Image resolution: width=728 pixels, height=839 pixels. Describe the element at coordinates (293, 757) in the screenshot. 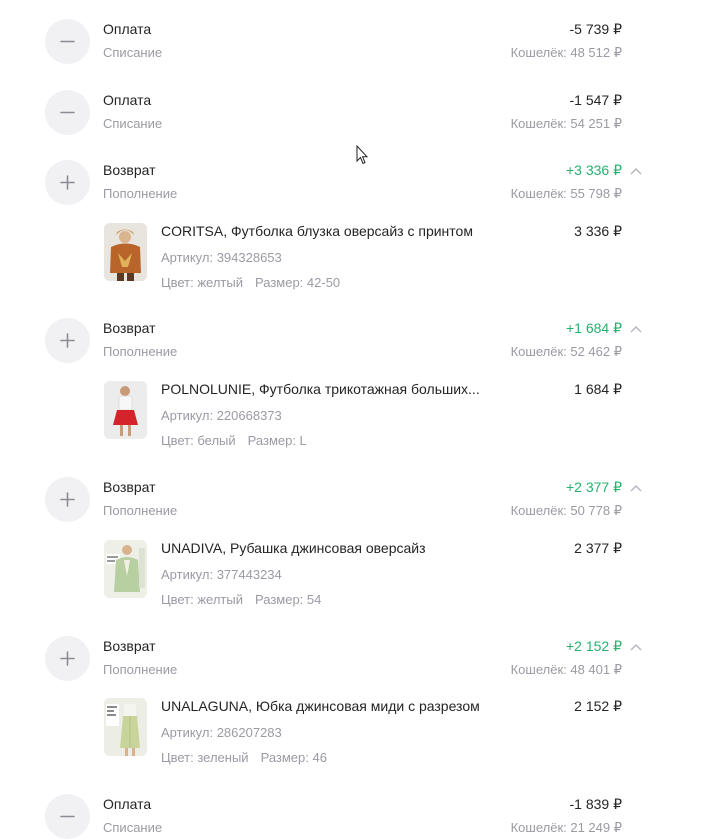

I see `product-size: Размер: 46` at that location.